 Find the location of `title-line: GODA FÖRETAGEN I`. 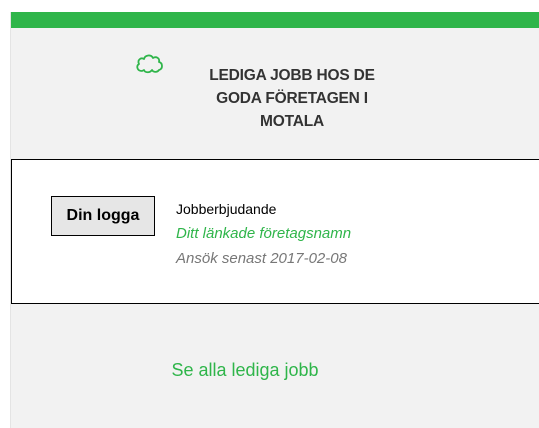

title-line: GODA FÖRETAGEN I is located at coordinates (292, 98).